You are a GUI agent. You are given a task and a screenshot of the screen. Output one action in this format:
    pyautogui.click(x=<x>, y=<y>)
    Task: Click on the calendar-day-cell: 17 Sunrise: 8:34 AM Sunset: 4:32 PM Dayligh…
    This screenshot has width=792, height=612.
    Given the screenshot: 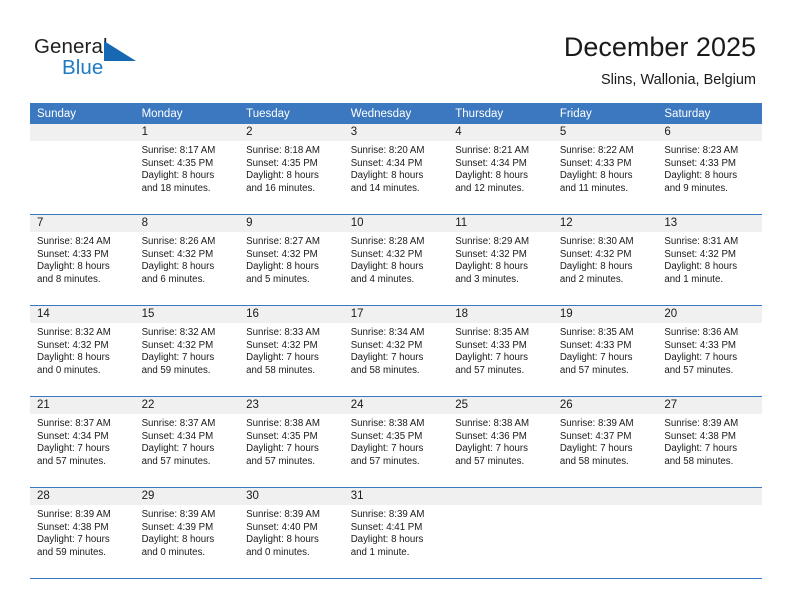 What is the action you would take?
    pyautogui.click(x=396, y=351)
    